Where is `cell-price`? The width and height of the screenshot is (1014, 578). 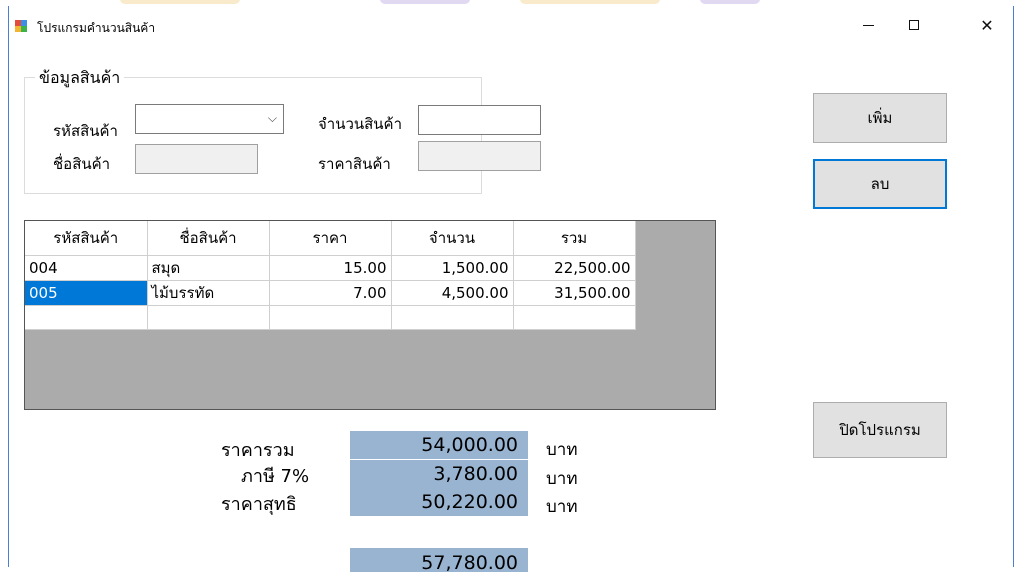 cell-price is located at coordinates (330, 317).